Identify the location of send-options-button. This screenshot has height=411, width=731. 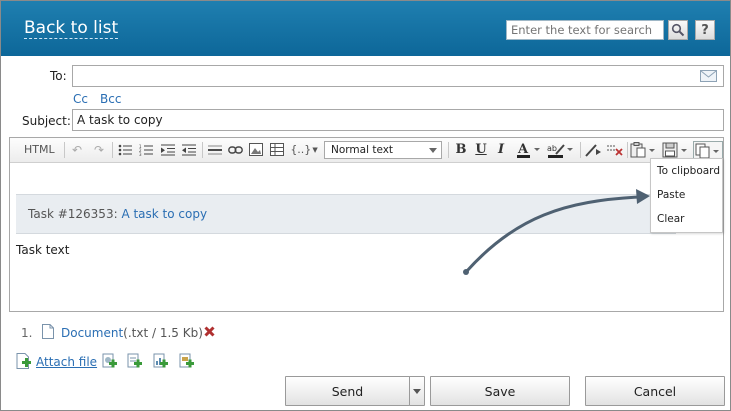
(417, 391).